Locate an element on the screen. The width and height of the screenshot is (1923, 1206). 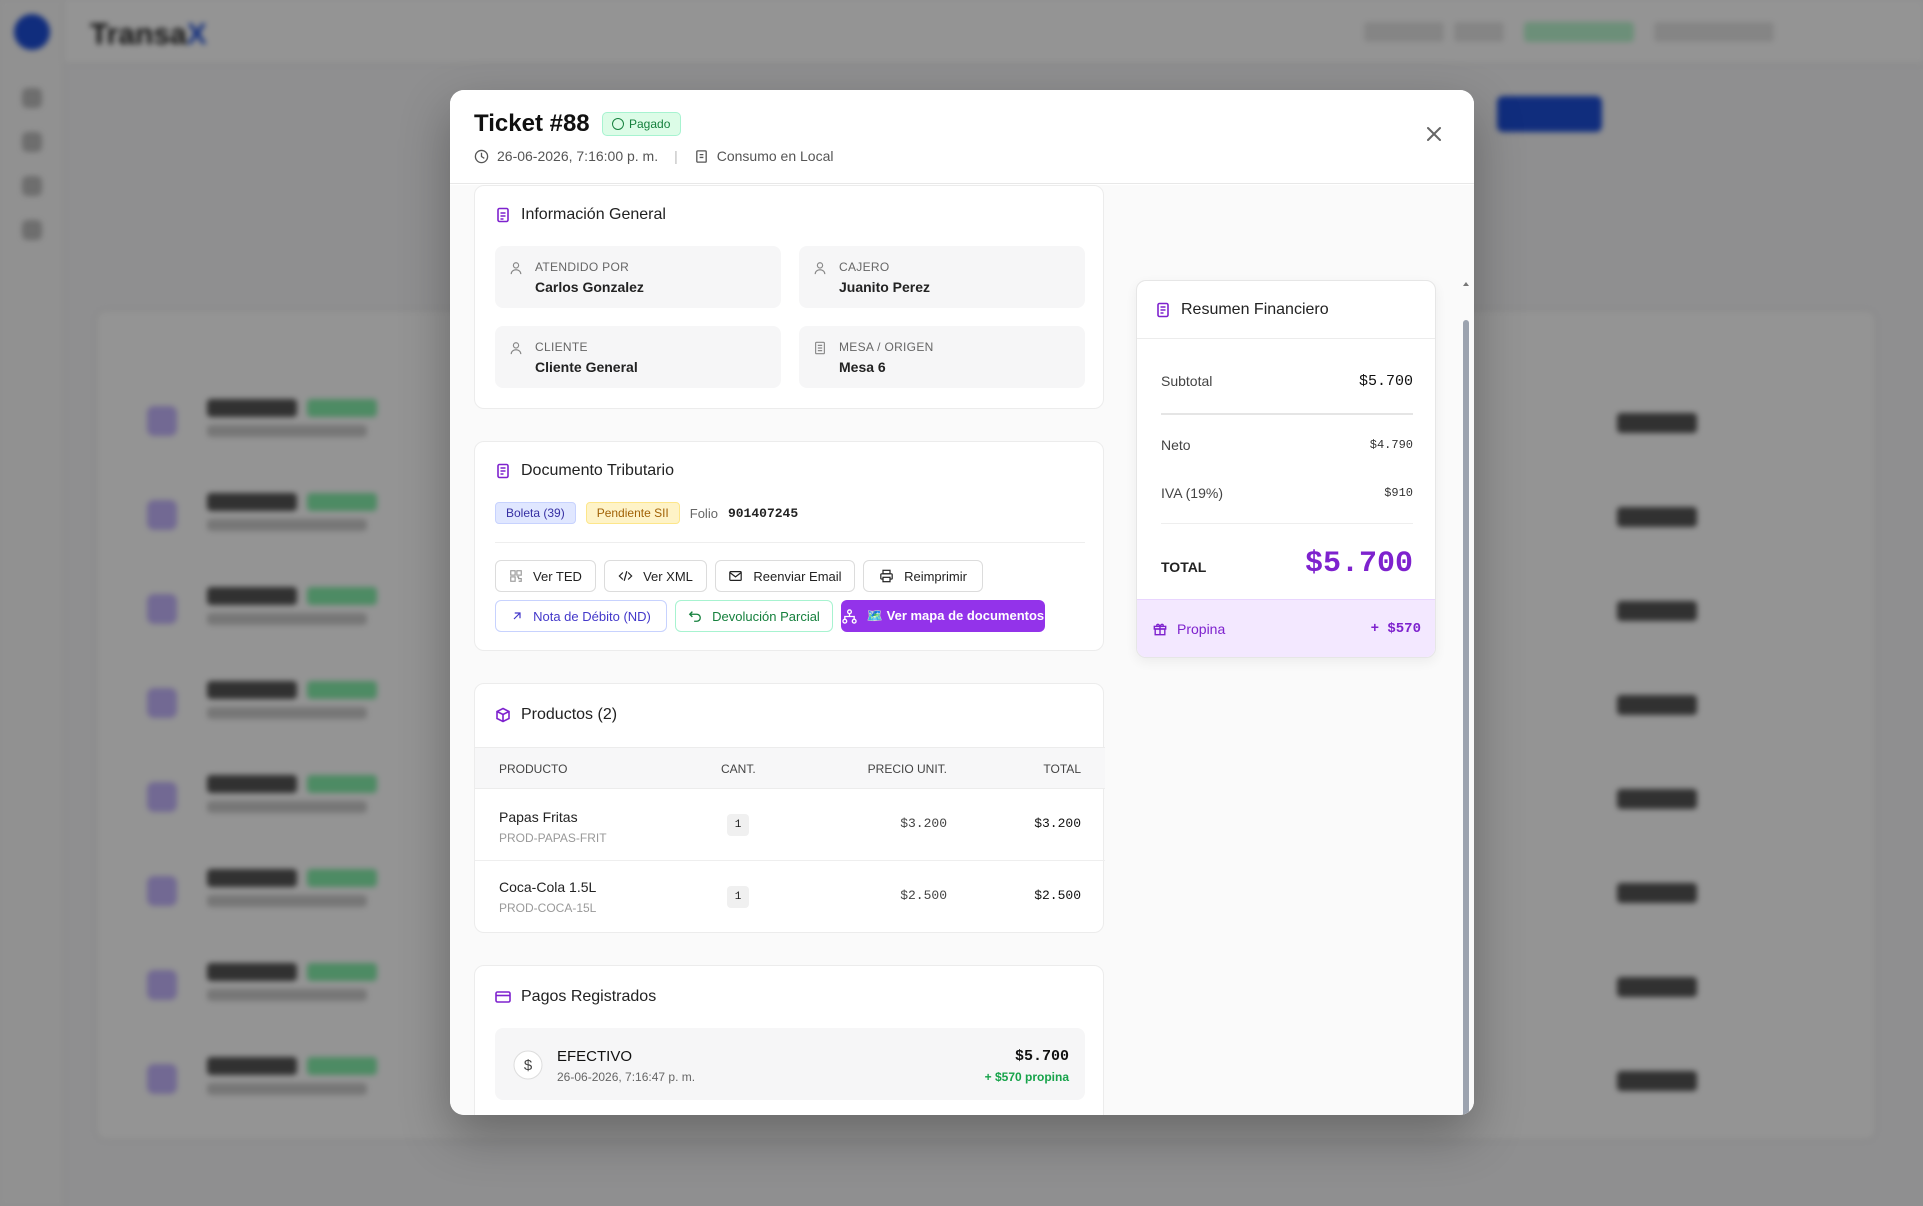
mail-icon is located at coordinates (736, 576).